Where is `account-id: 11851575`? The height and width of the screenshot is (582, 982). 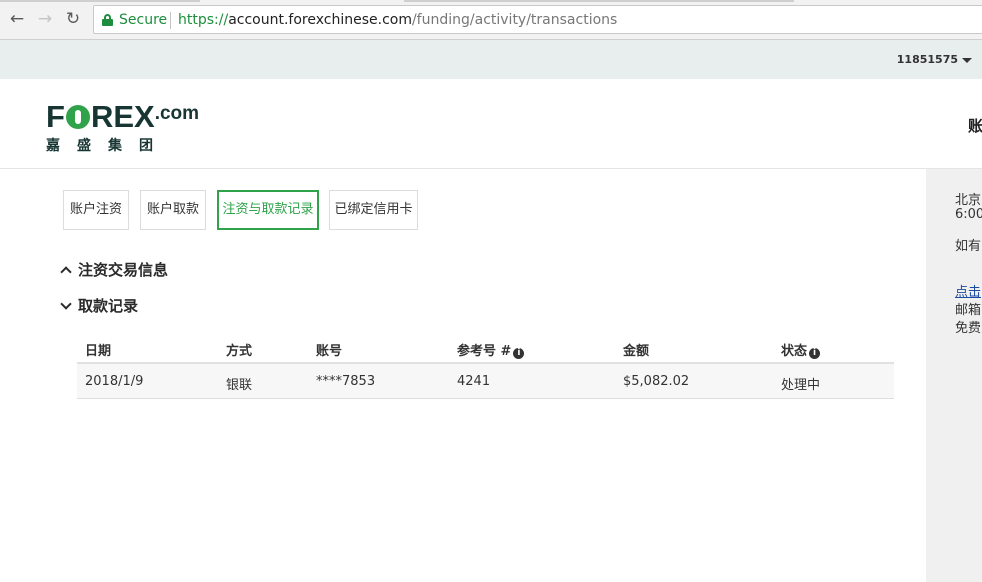 account-id: 11851575 is located at coordinates (927, 59).